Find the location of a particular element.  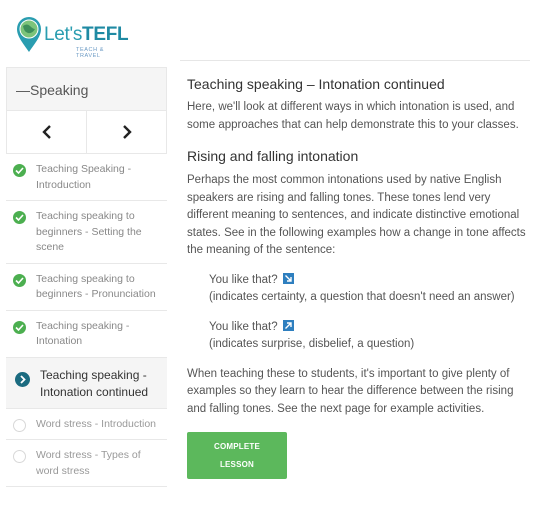

lesson-title: Teaching speaking – Intonation continued is located at coordinates (316, 84).